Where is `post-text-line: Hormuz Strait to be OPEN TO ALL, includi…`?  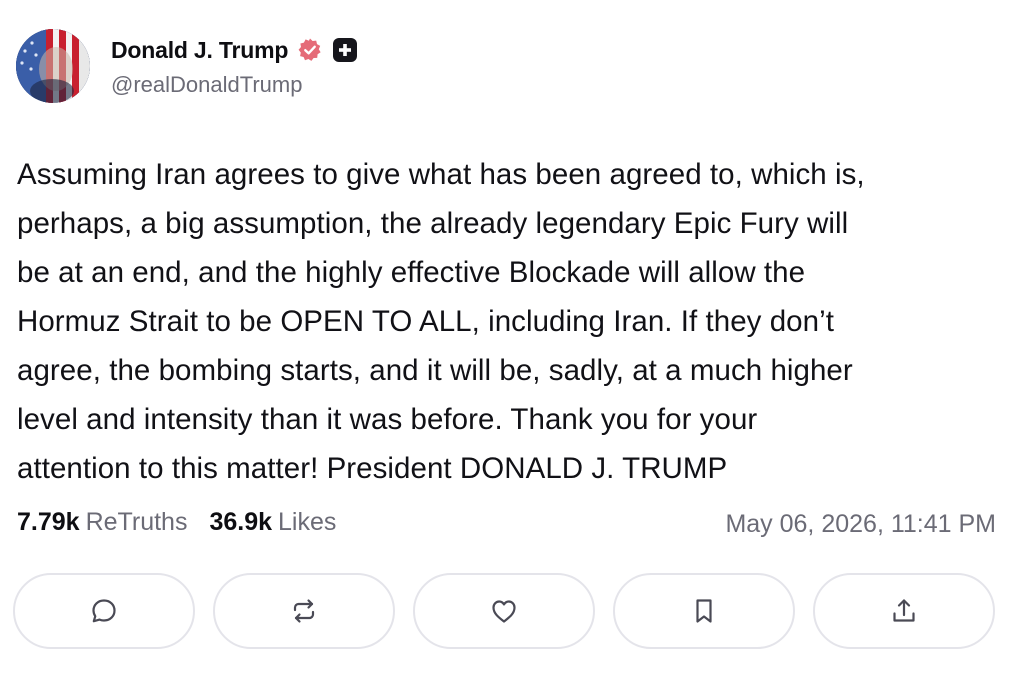
post-text-line: Hormuz Strait to be OPEN TO ALL, includi… is located at coordinates (425, 321).